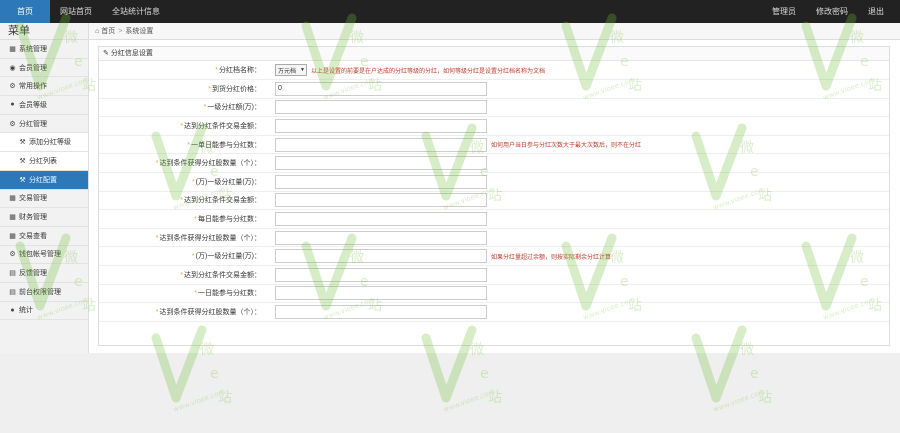 The image size is (900, 433). I want to click on breadcrumb-home: 首页, so click(108, 31).